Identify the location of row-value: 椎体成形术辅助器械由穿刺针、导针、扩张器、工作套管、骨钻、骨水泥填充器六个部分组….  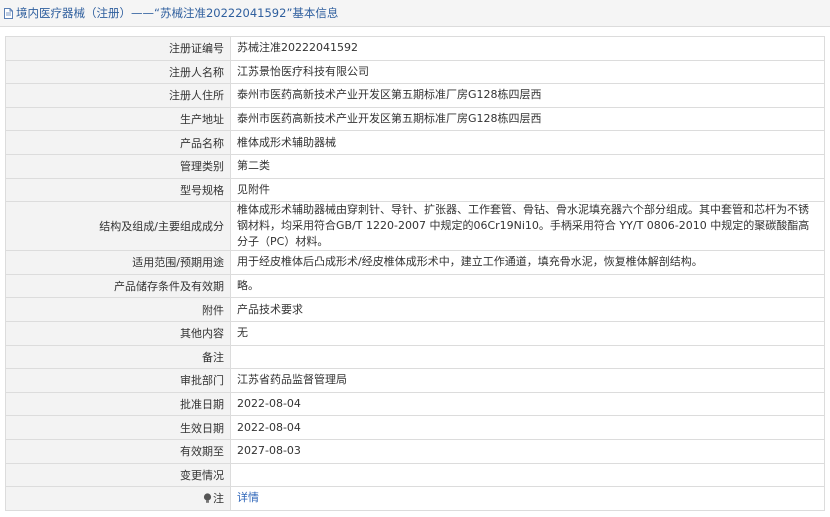
(527, 226).